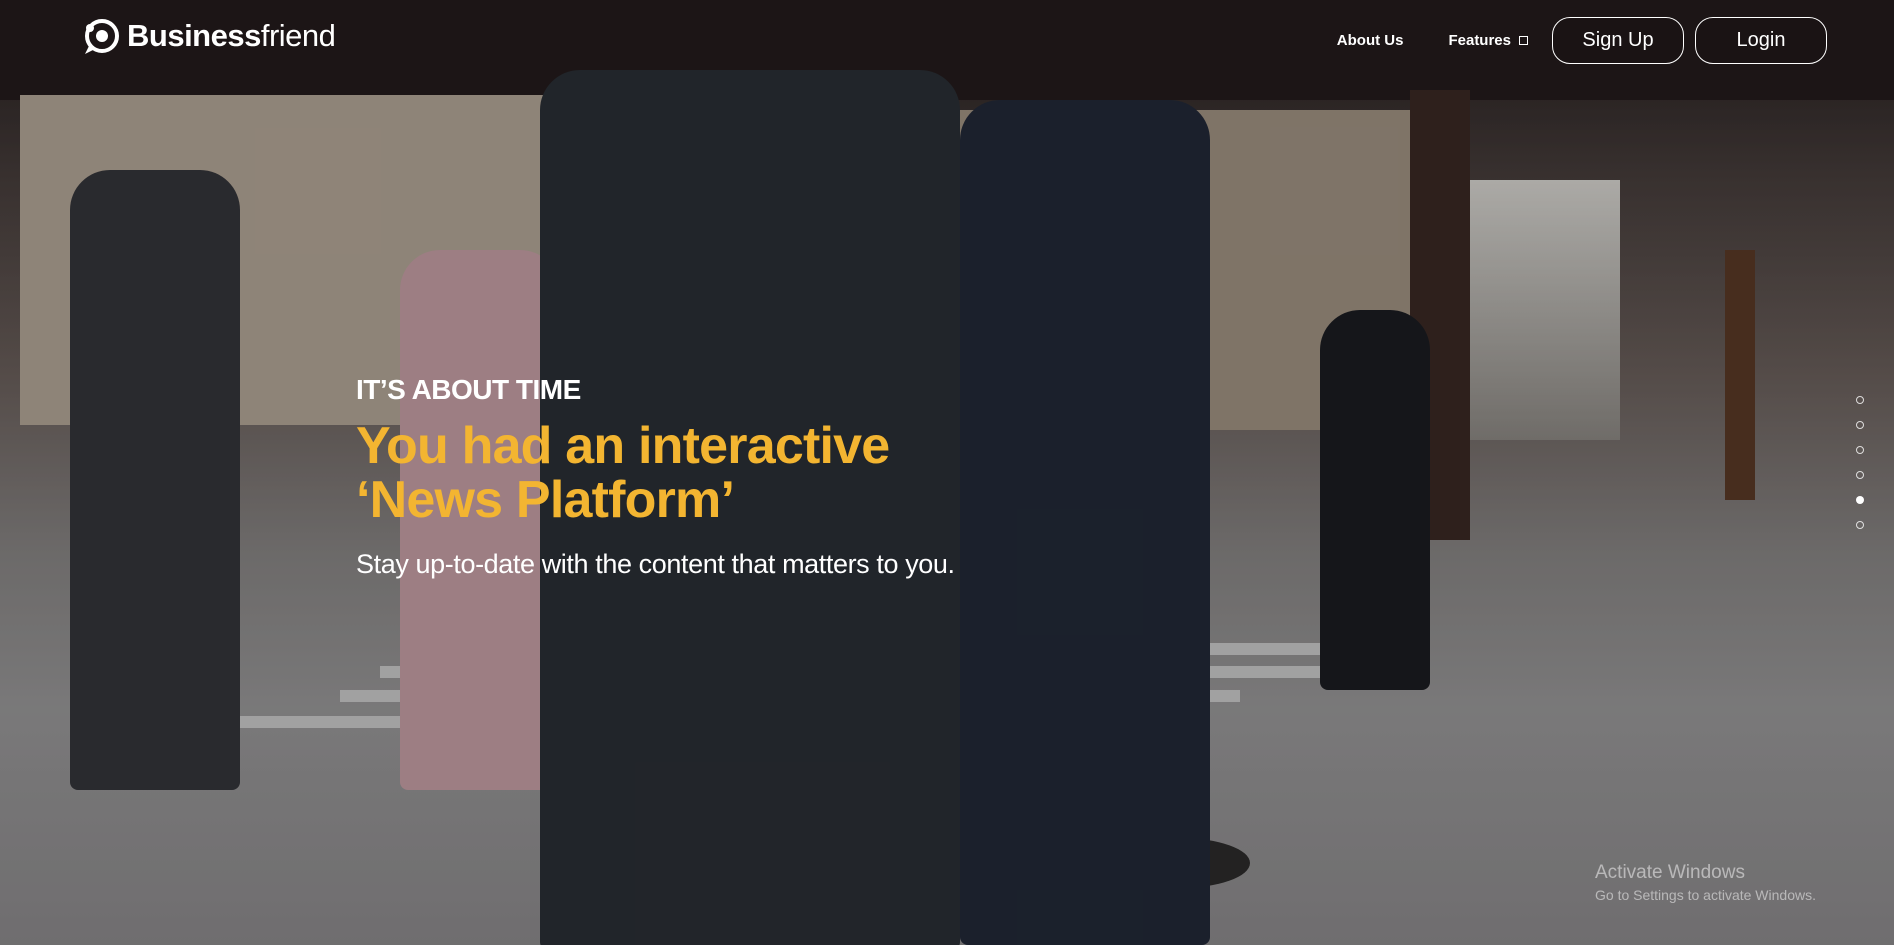 This screenshot has height=945, width=1894. I want to click on hero-headline: You had an interactive ‘News Platform’, so click(655, 473).